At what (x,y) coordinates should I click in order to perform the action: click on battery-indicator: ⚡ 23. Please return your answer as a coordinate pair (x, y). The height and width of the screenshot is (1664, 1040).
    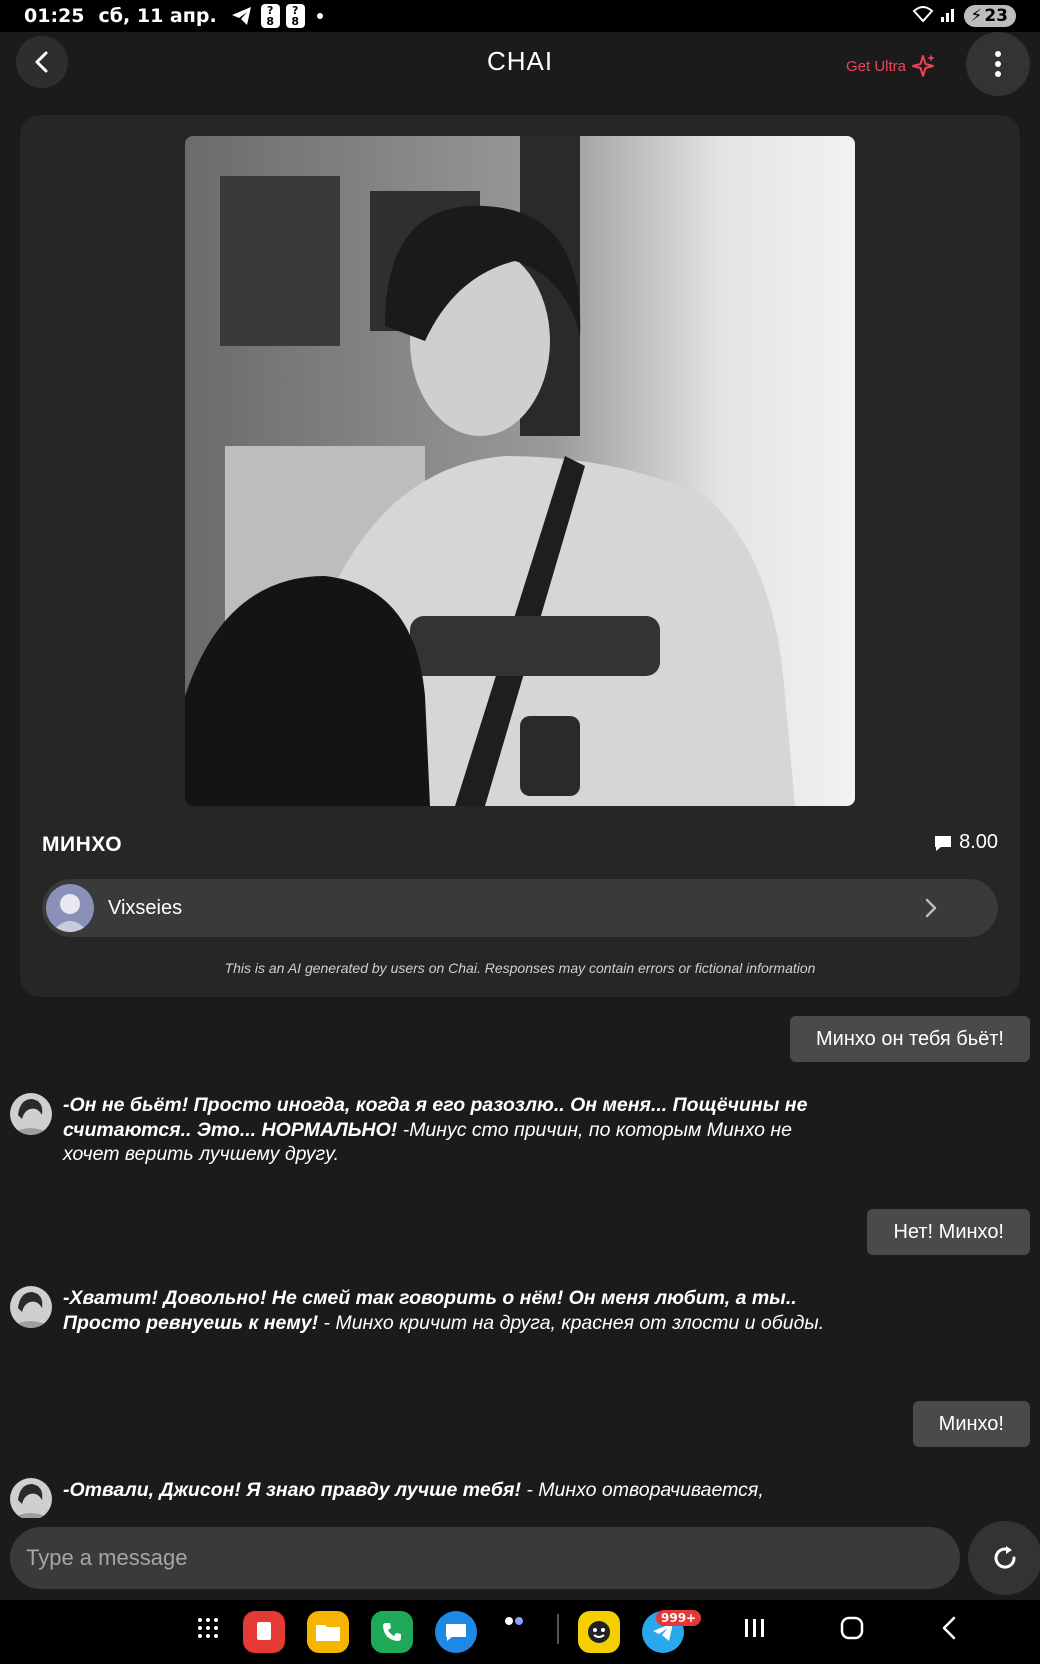
    Looking at the image, I should click on (990, 16).